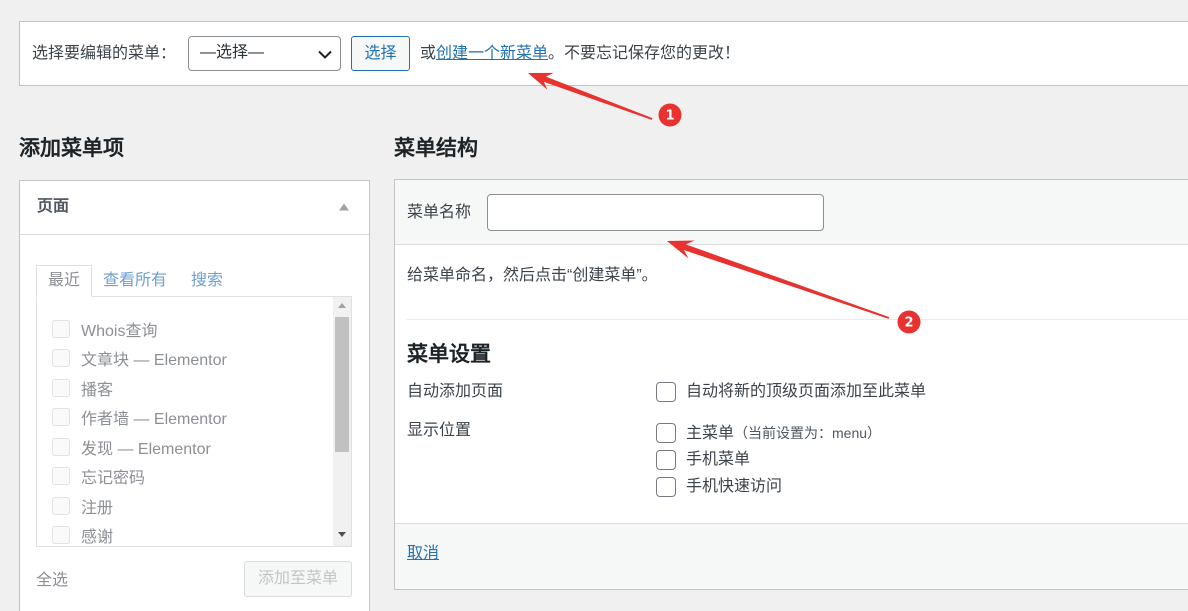 Image resolution: width=1188 pixels, height=611 pixels. I want to click on create-menu-hint: 或创建一个新菜单。不要忘记保存您的更改！, so click(580, 54).